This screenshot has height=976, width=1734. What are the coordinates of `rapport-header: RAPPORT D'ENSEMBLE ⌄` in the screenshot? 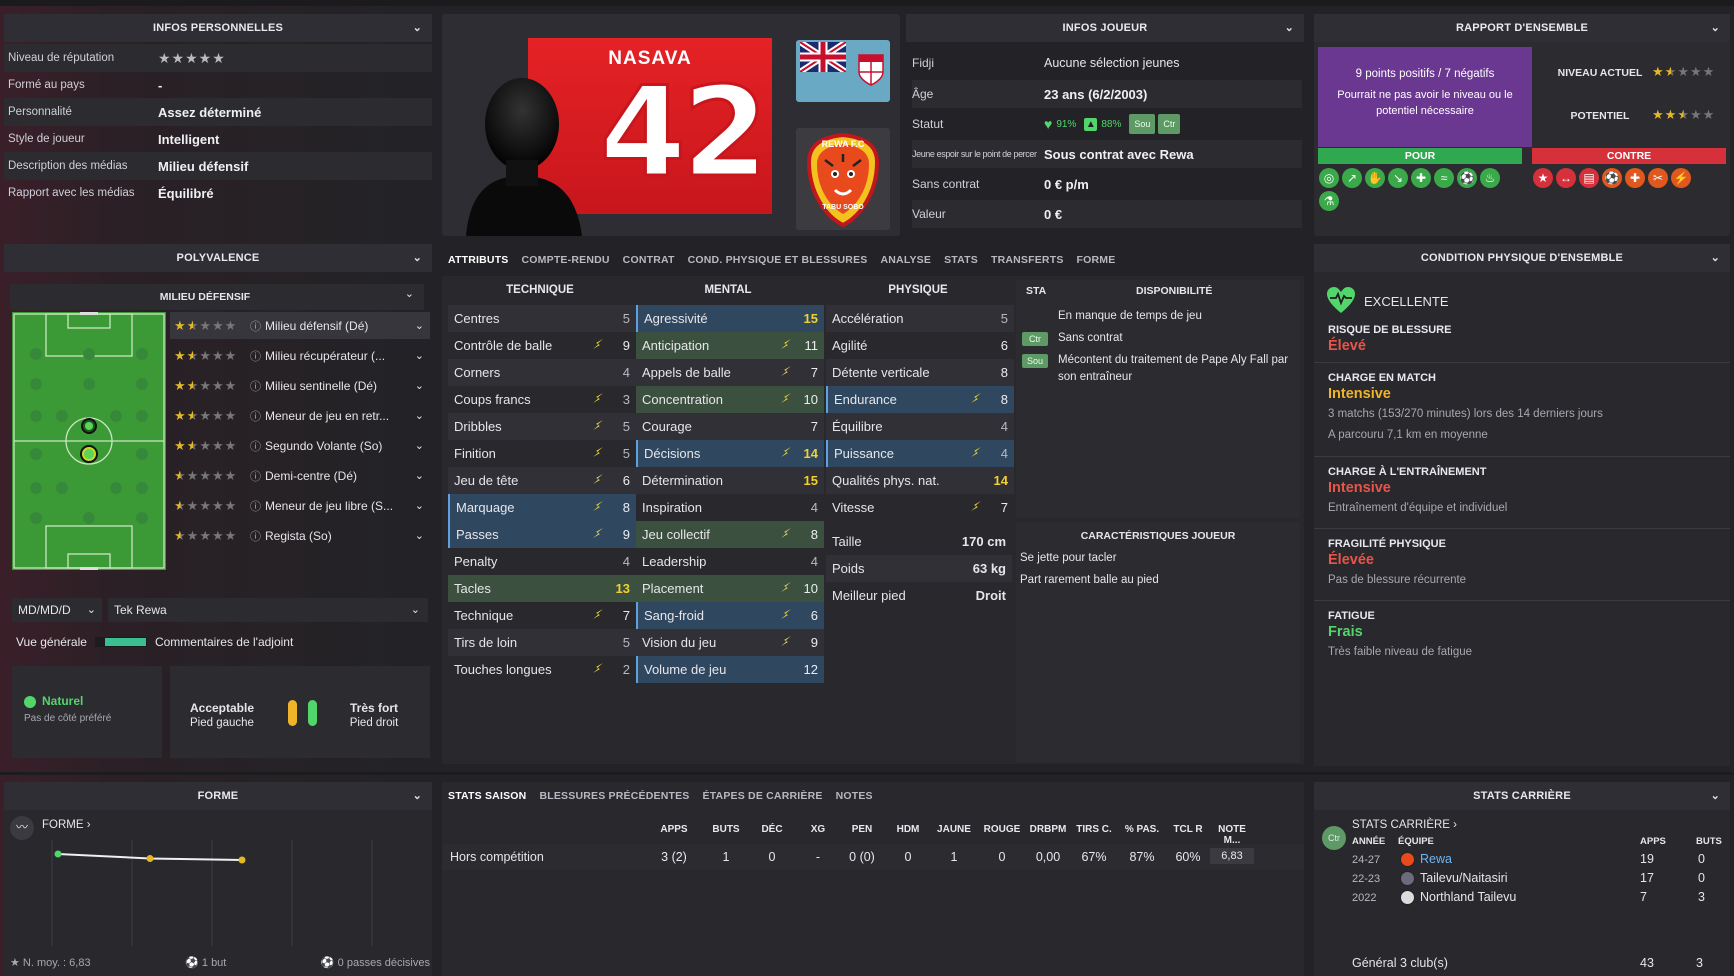 It's located at (1522, 28).